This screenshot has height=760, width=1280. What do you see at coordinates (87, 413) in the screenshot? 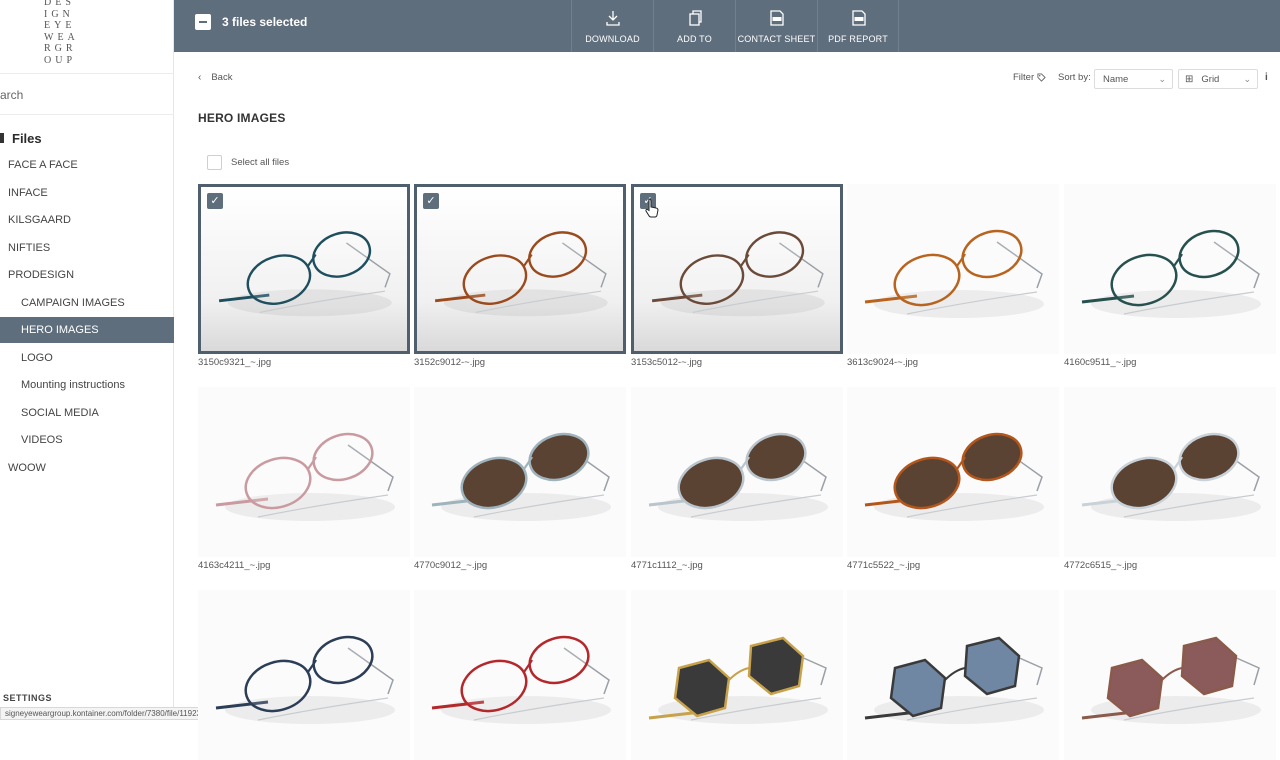
I see `sidebar-item-social-media: SOCIAL MEDIA` at bounding box center [87, 413].